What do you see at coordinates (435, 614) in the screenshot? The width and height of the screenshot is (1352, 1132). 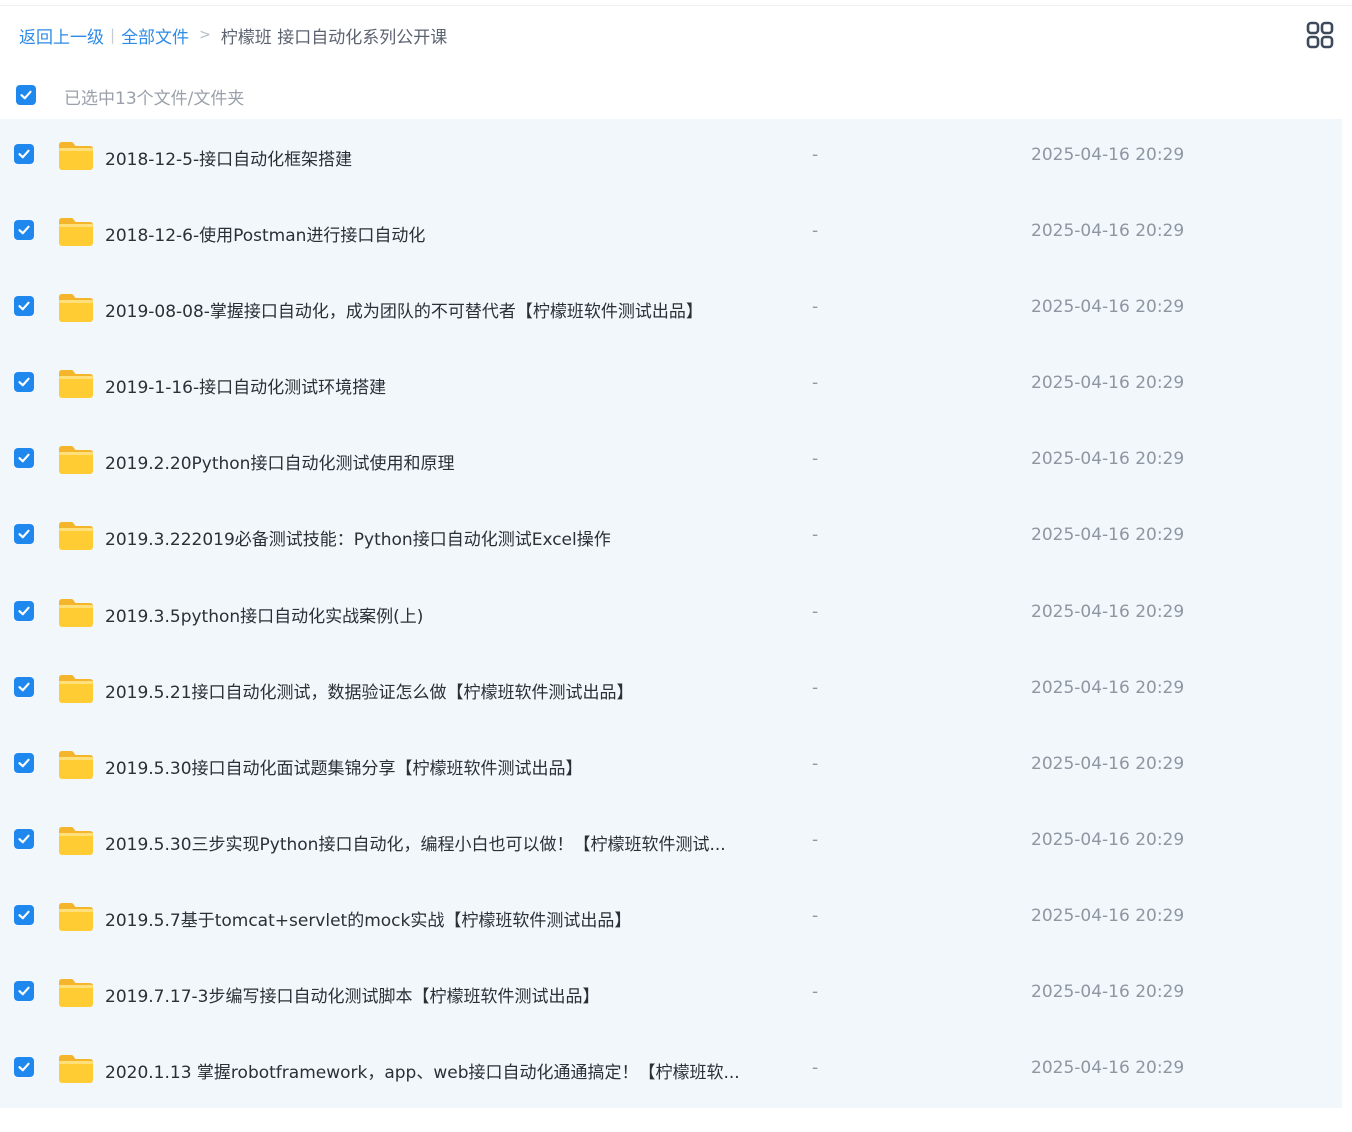 I see `file-name: 2019.3.5python接口自动化实战案例(上)` at bounding box center [435, 614].